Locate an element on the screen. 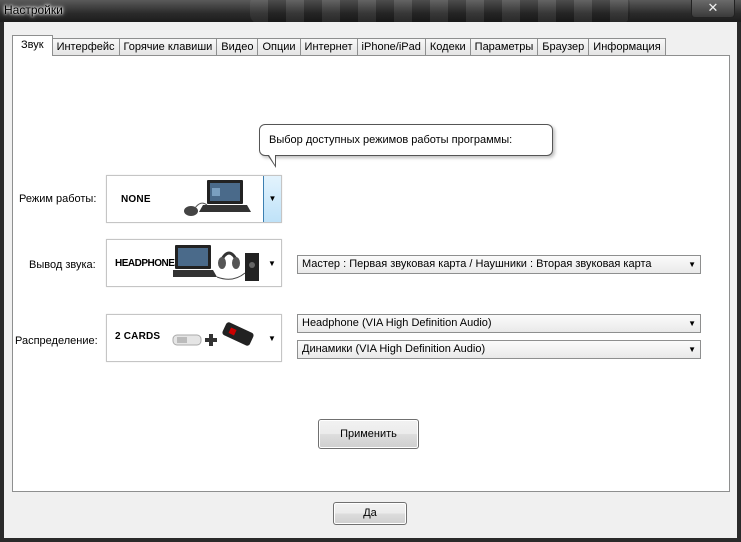 The image size is (741, 542). distribution-selector: 2 CARDS ▼ is located at coordinates (194, 338).